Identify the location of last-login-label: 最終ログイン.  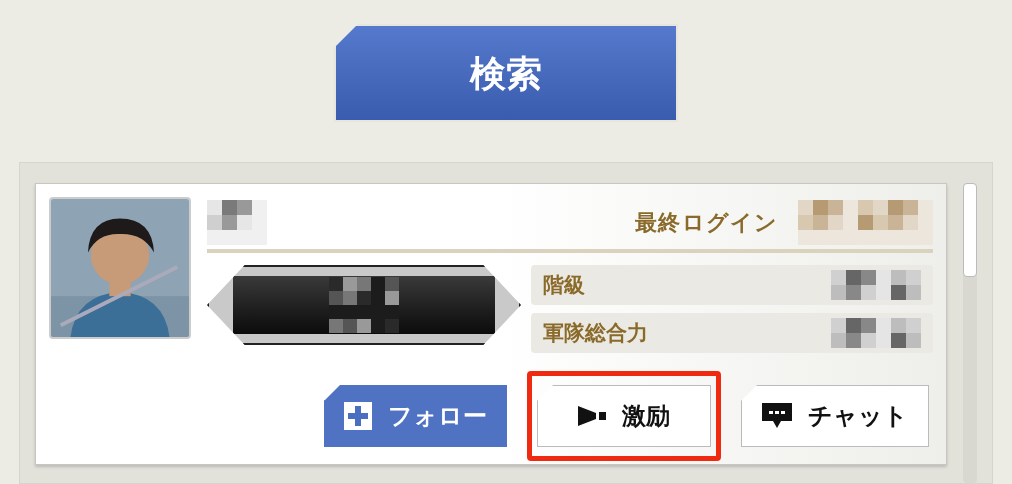
(706, 222).